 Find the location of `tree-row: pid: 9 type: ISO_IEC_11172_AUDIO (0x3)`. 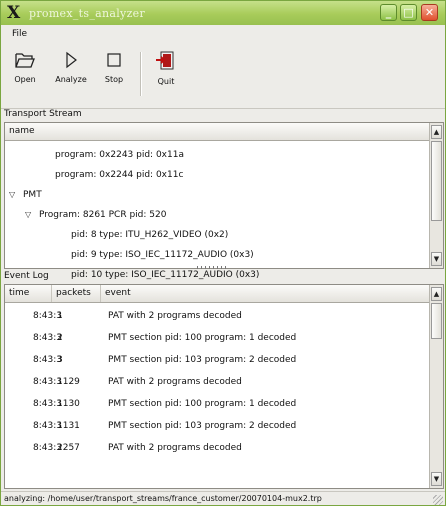

tree-row: pid: 9 type: ISO_IEC_11172_AUDIO (0x3) is located at coordinates (155, 255).